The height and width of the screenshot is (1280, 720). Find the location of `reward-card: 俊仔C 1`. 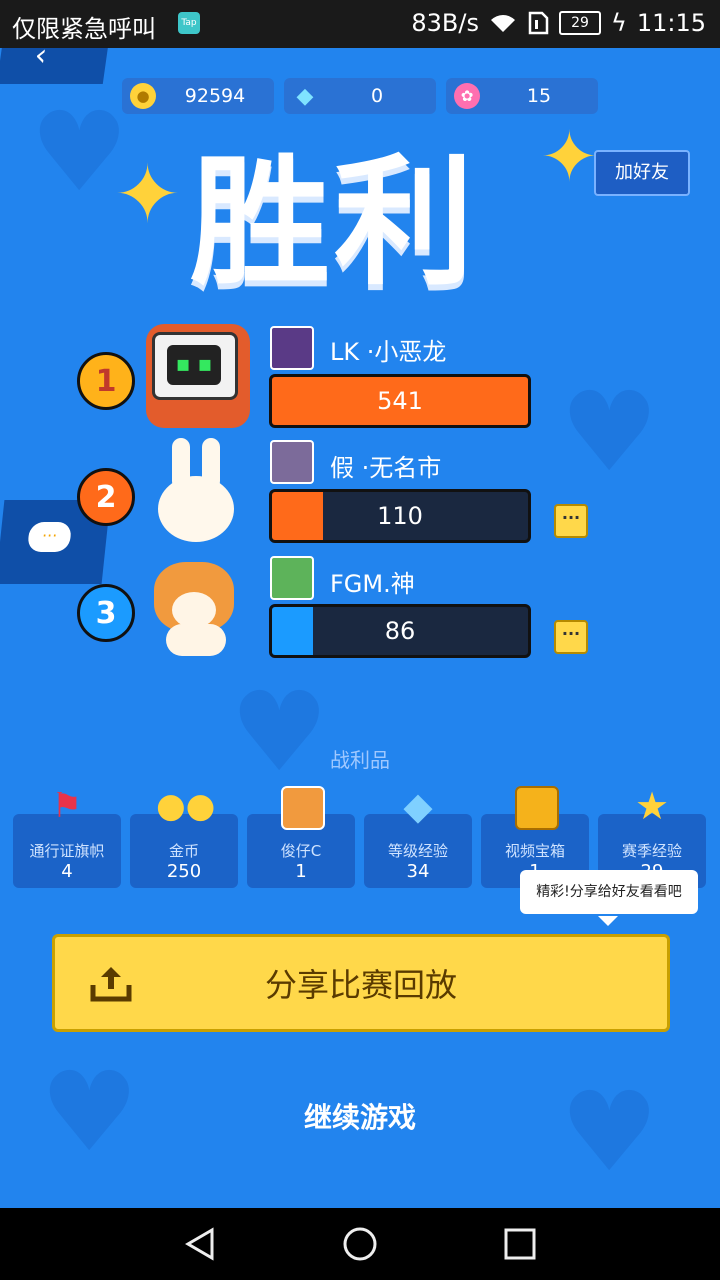

reward-card: 俊仔C 1 is located at coordinates (301, 837).